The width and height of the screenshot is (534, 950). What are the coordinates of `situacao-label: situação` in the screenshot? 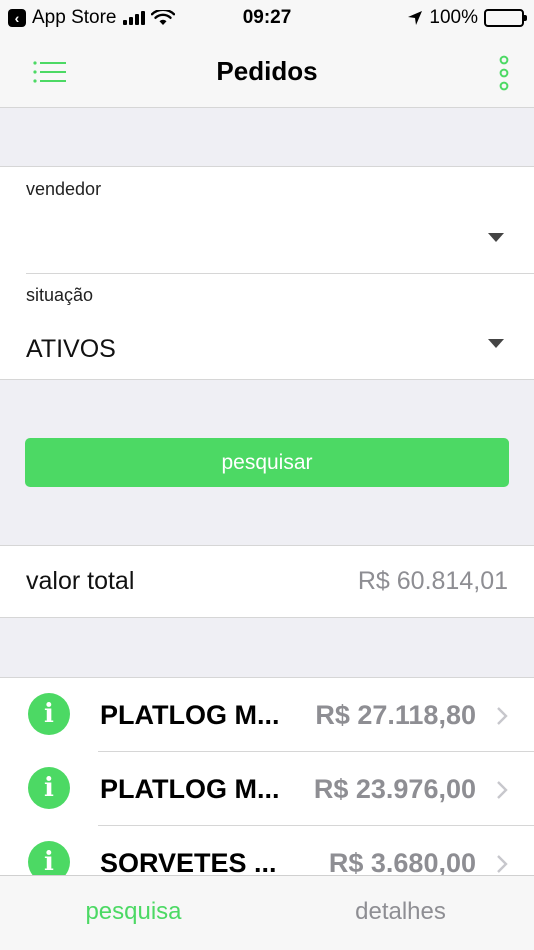 It's located at (60, 295).